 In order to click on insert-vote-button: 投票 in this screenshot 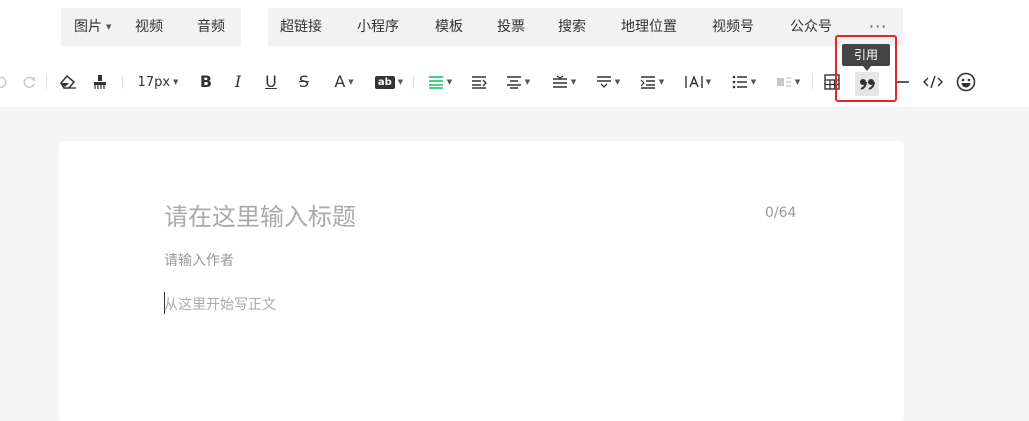, I will do `click(511, 27)`.